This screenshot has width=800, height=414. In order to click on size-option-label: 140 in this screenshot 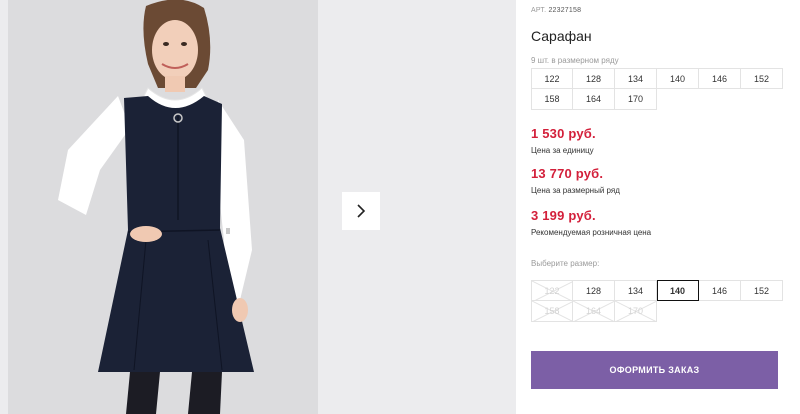, I will do `click(677, 290)`.